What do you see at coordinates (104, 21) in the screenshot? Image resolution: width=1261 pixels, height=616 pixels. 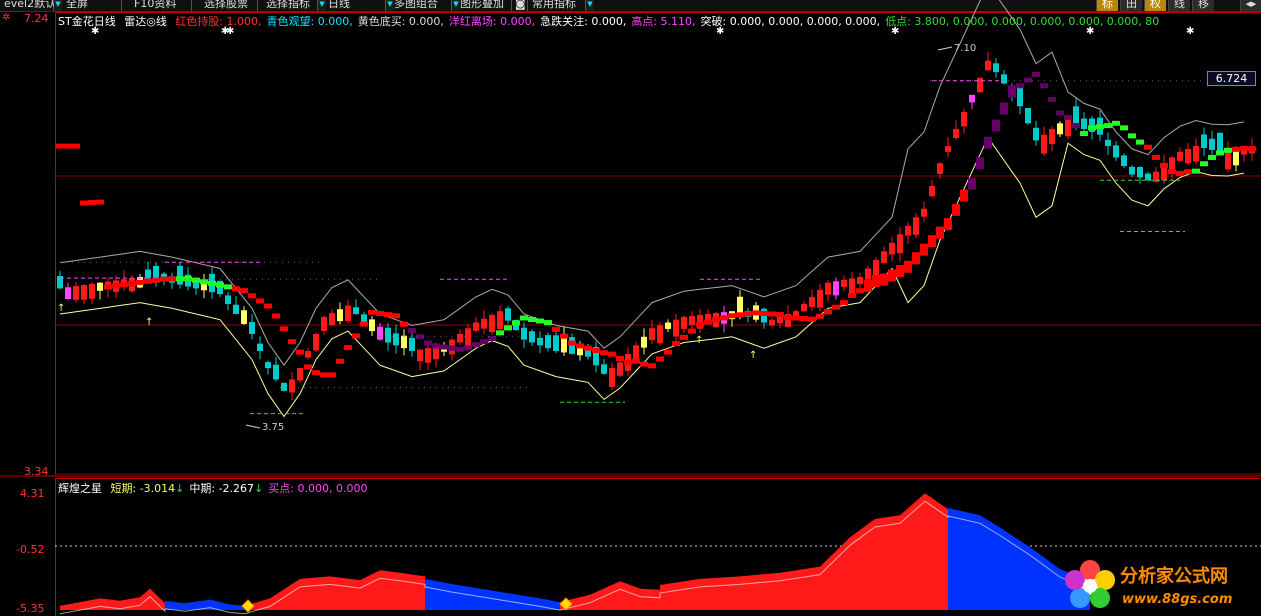 I see `chart-period: 日线` at bounding box center [104, 21].